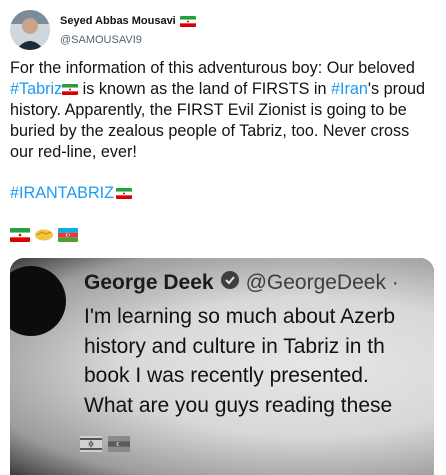 The height and width of the screenshot is (475, 446). Describe the element at coordinates (149, 282) in the screenshot. I see `embedded-author-name: George Deek` at that location.